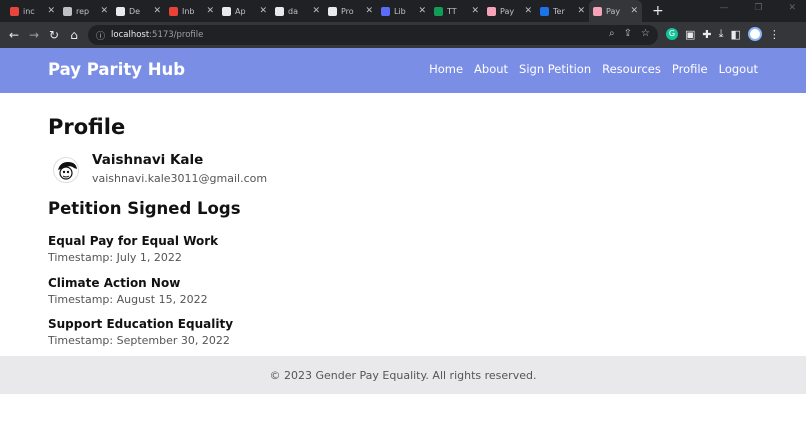  Describe the element at coordinates (74, 35) in the screenshot. I see `home-icon: ⌂` at that location.